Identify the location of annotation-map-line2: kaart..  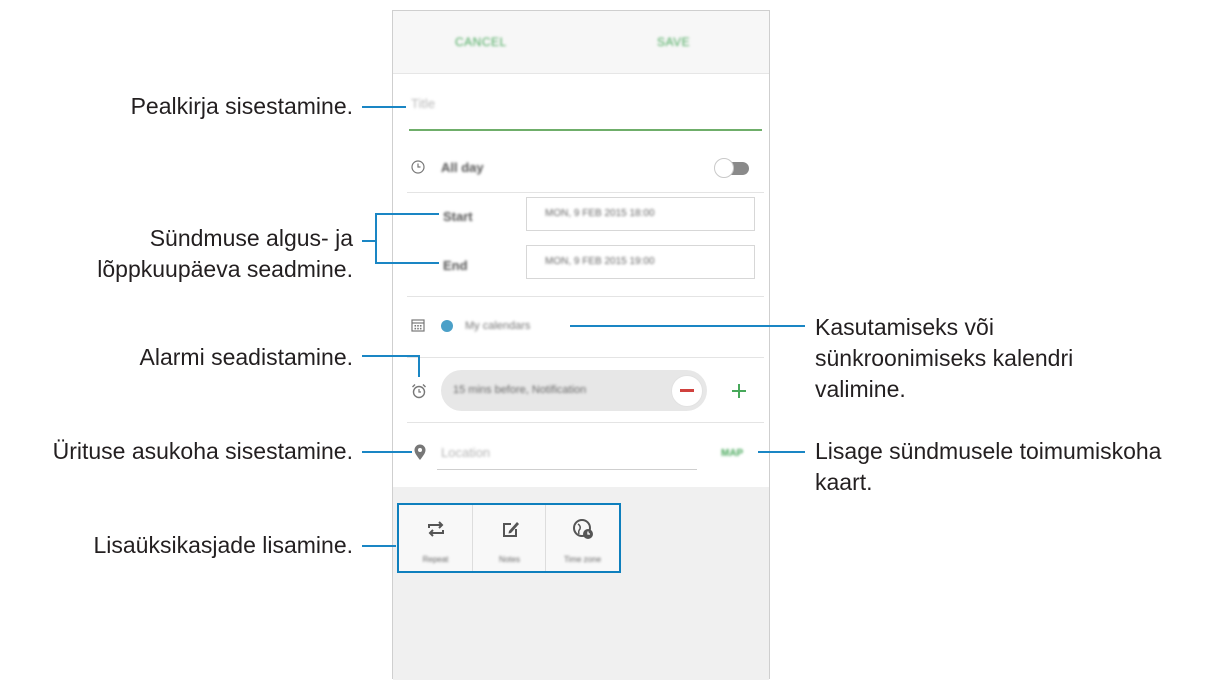
(844, 482).